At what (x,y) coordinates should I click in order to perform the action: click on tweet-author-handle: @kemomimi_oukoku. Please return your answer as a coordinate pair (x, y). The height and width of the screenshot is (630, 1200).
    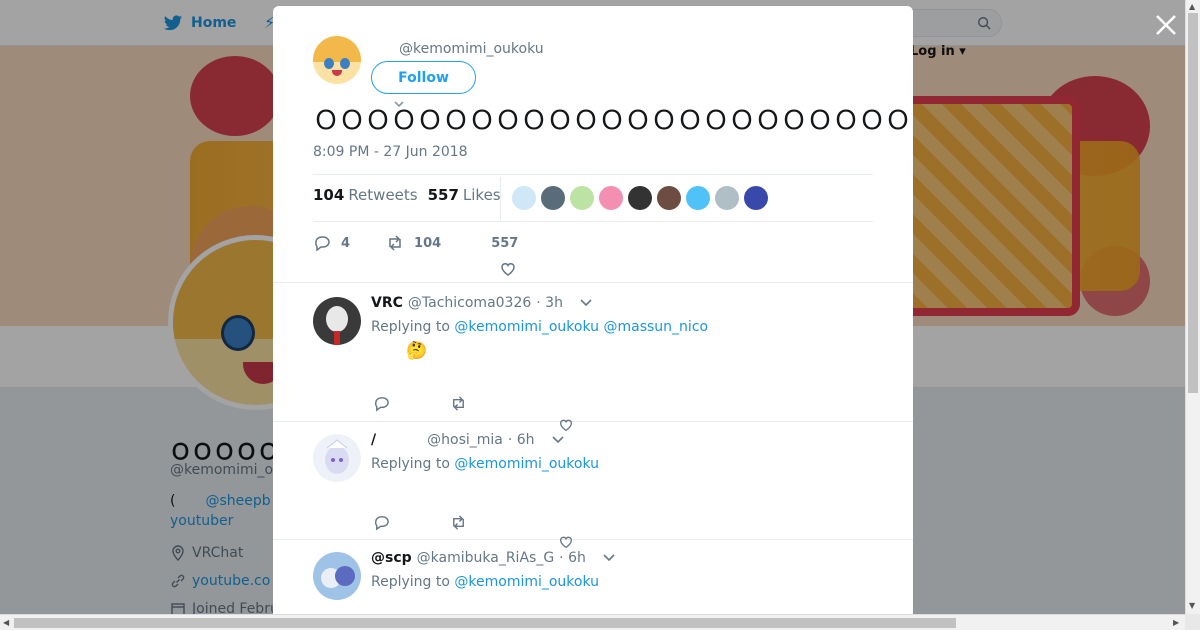
    Looking at the image, I should click on (471, 49).